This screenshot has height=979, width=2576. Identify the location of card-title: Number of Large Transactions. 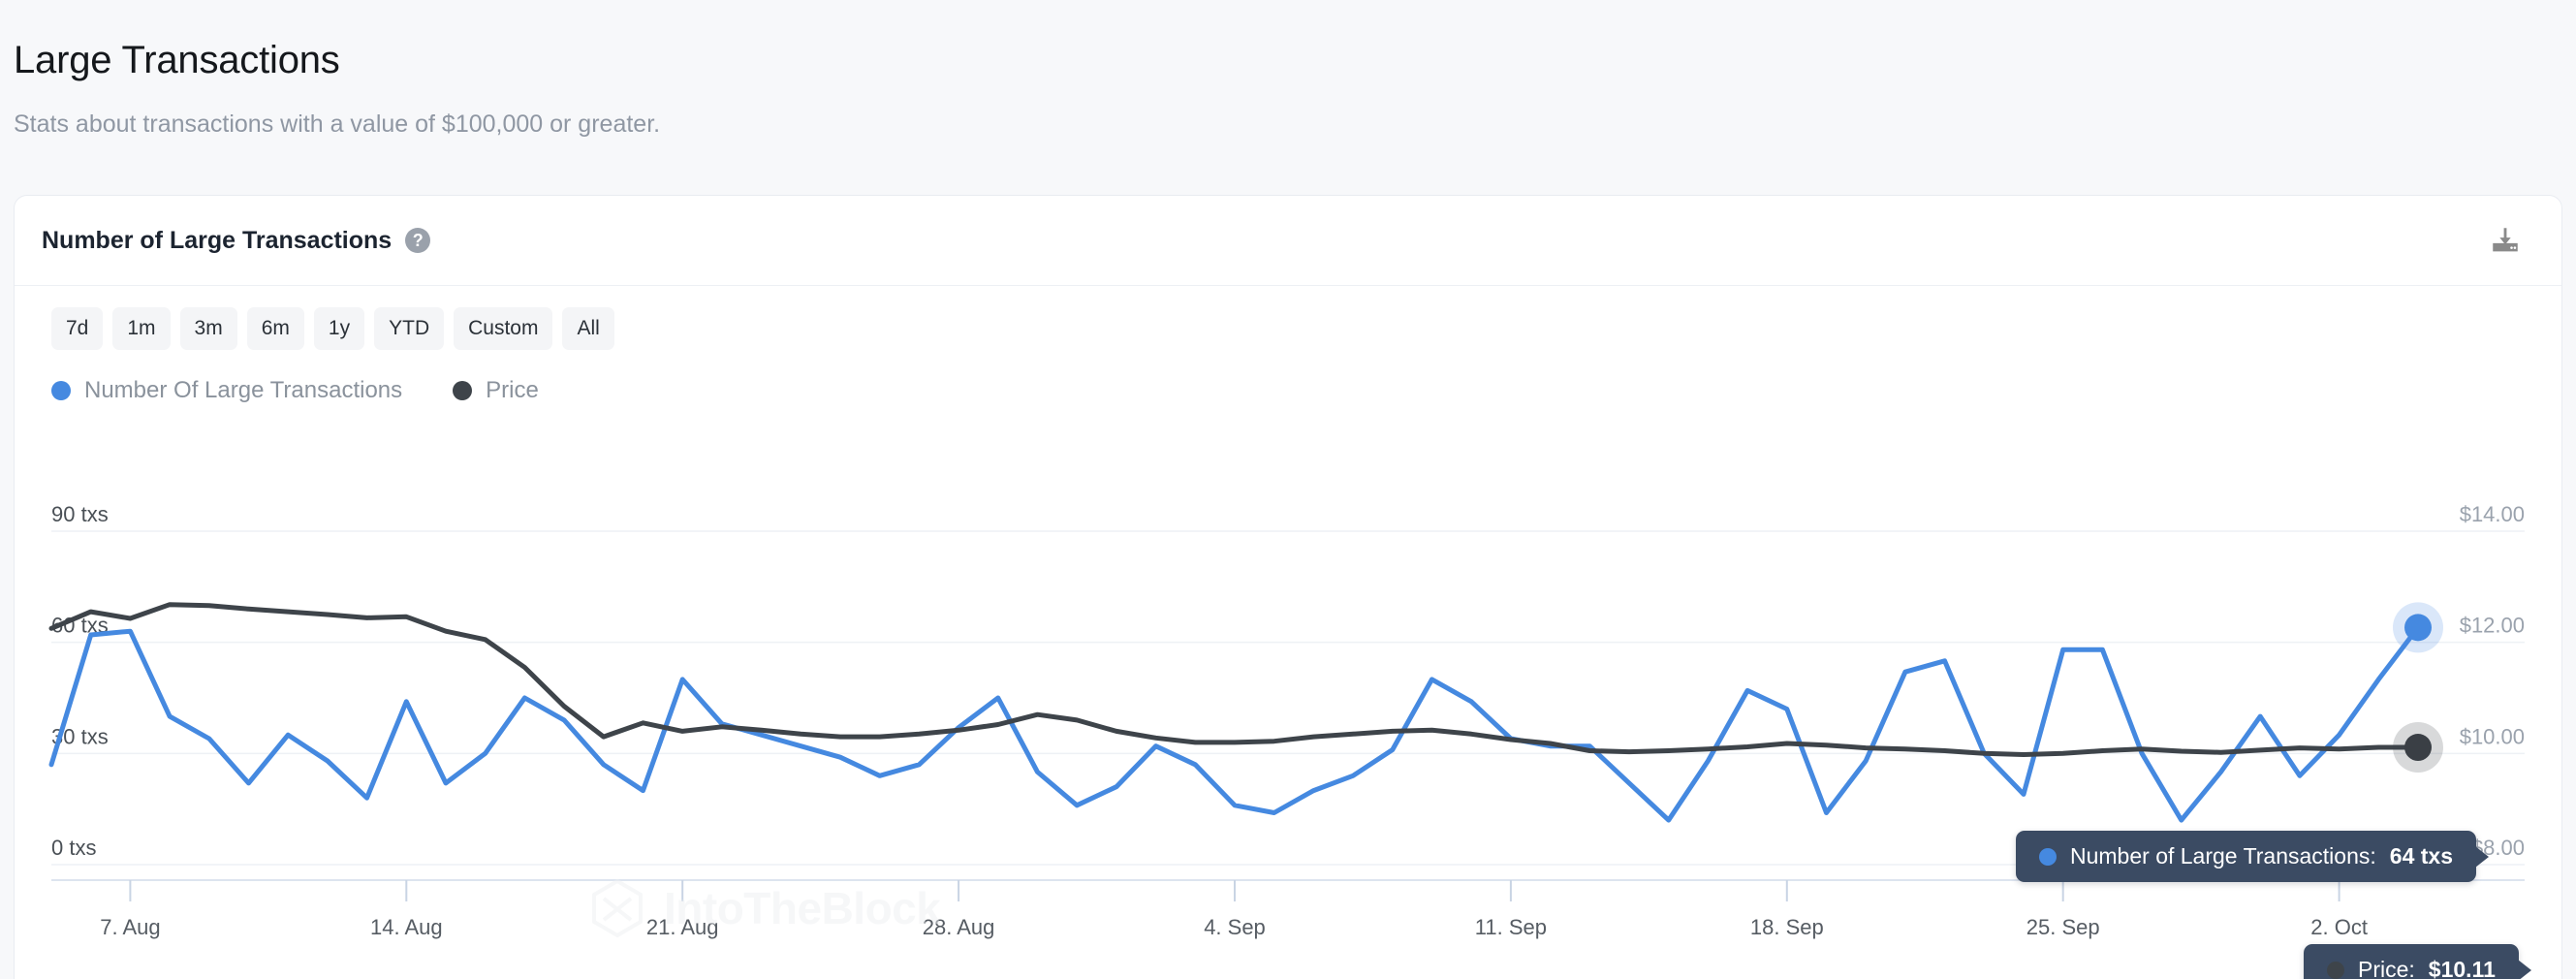
(217, 240).